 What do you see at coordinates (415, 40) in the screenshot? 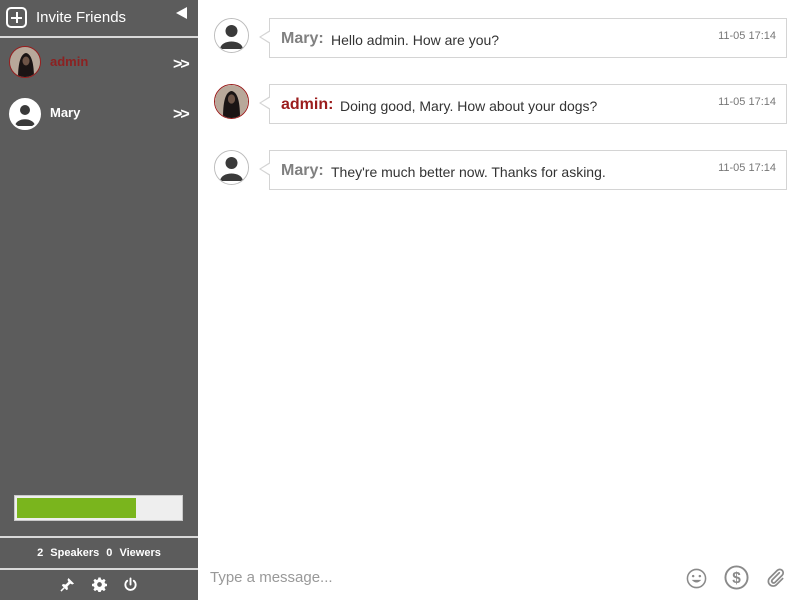
I see `message-text: Hello admin. How are you?` at bounding box center [415, 40].